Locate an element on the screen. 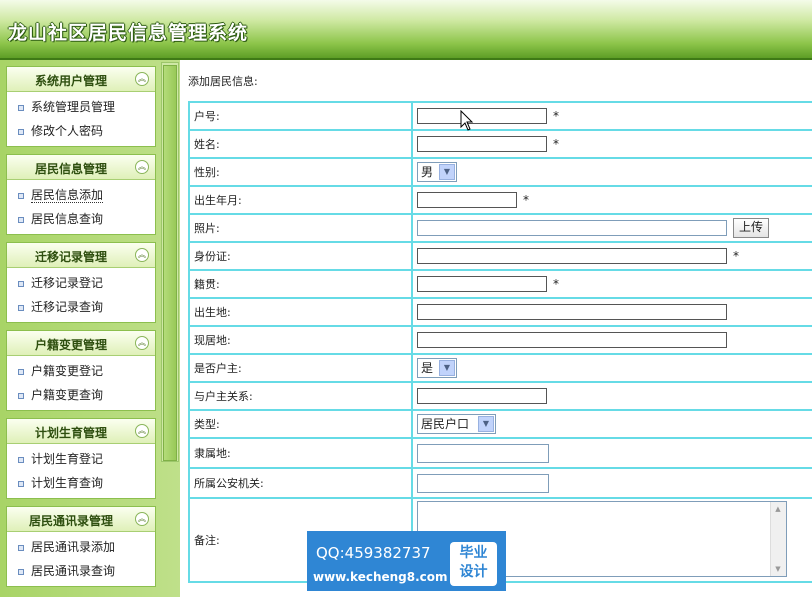  app-header: 龙山社区居民信息管理系统 is located at coordinates (406, 30).